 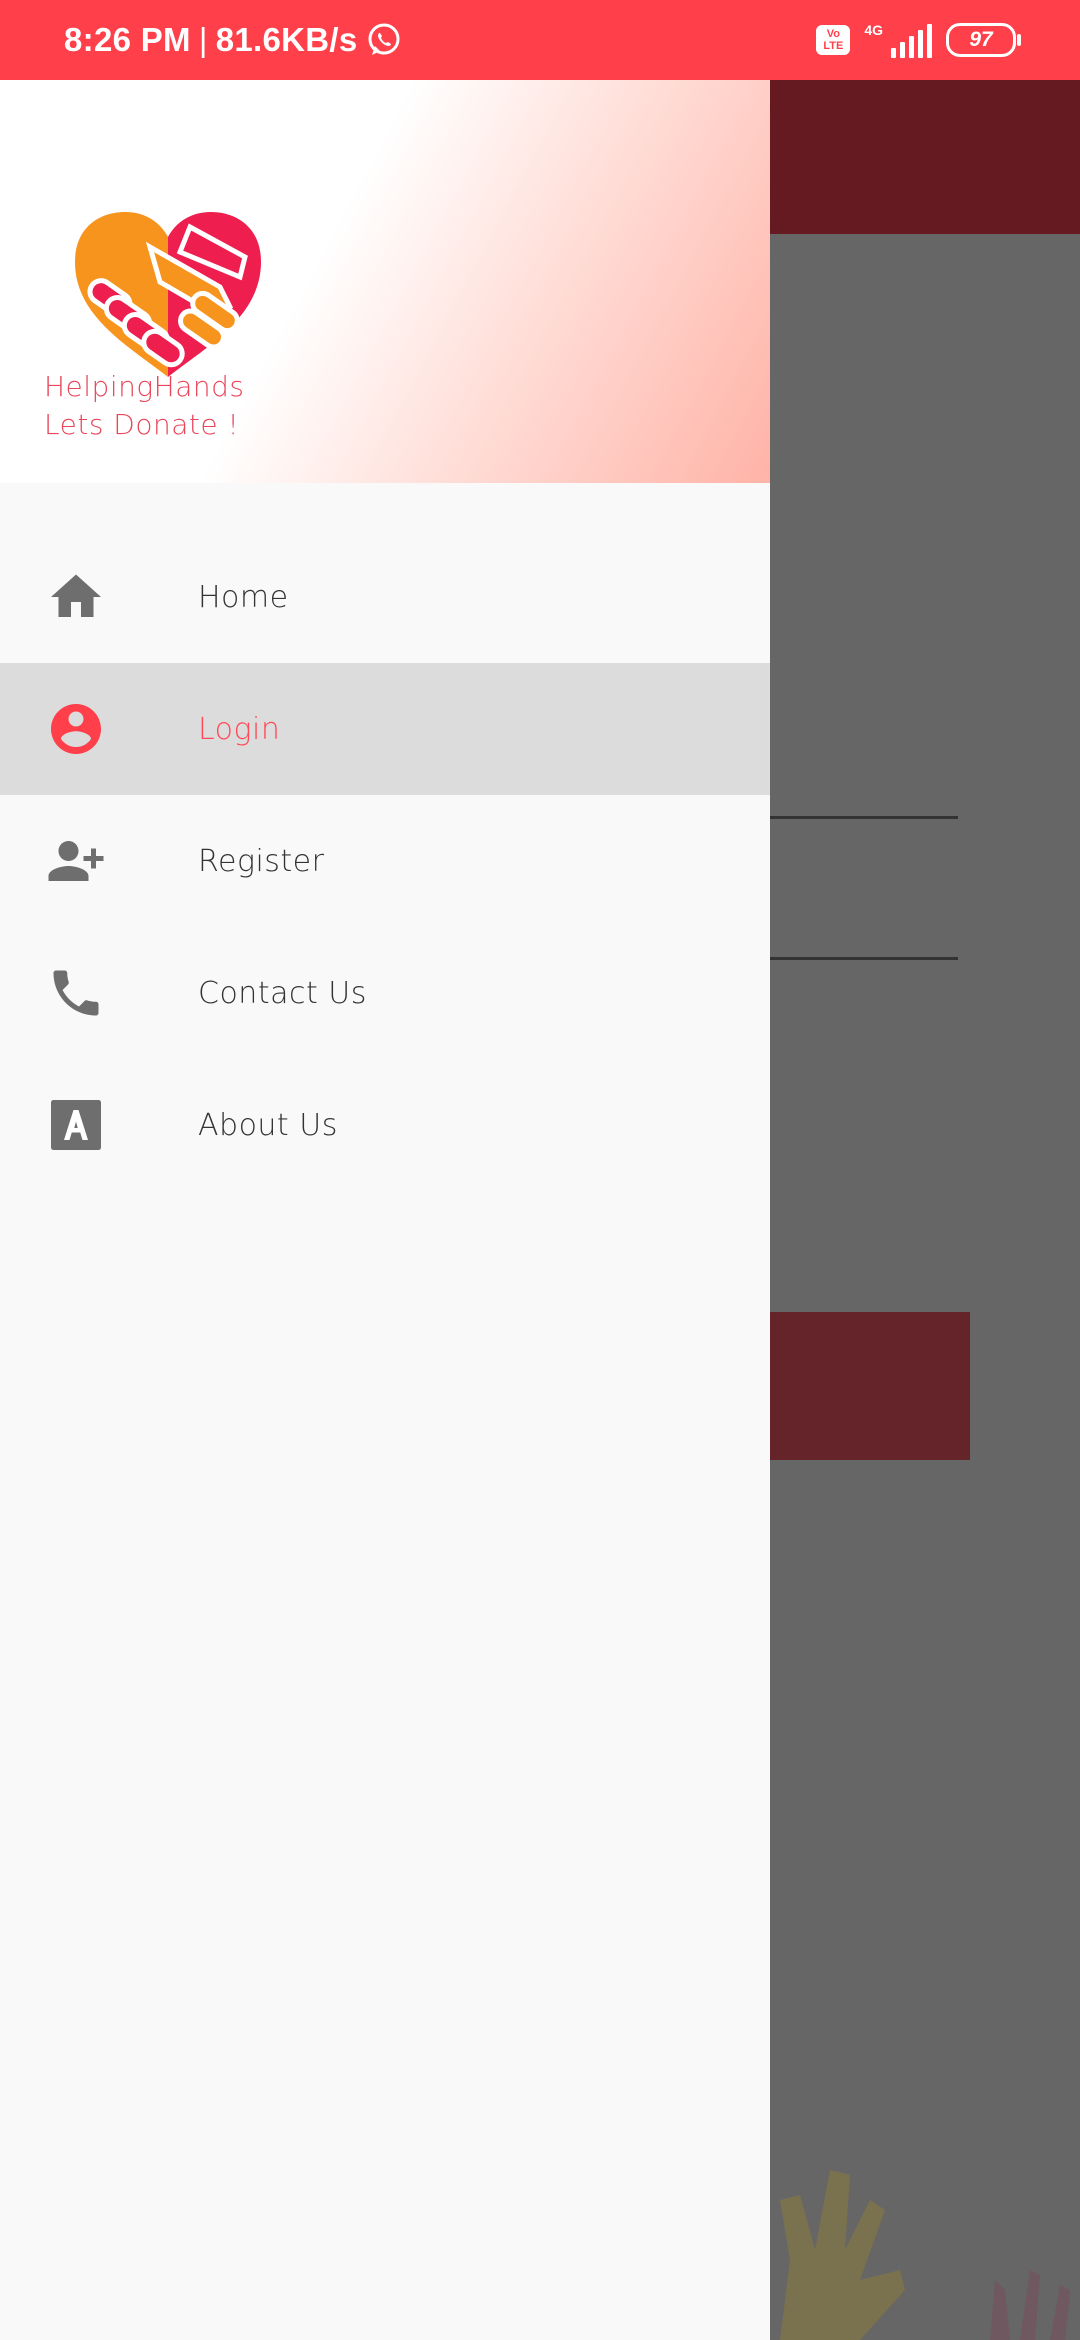 I want to click on menu-item-login: Login, so click(x=385, y=729).